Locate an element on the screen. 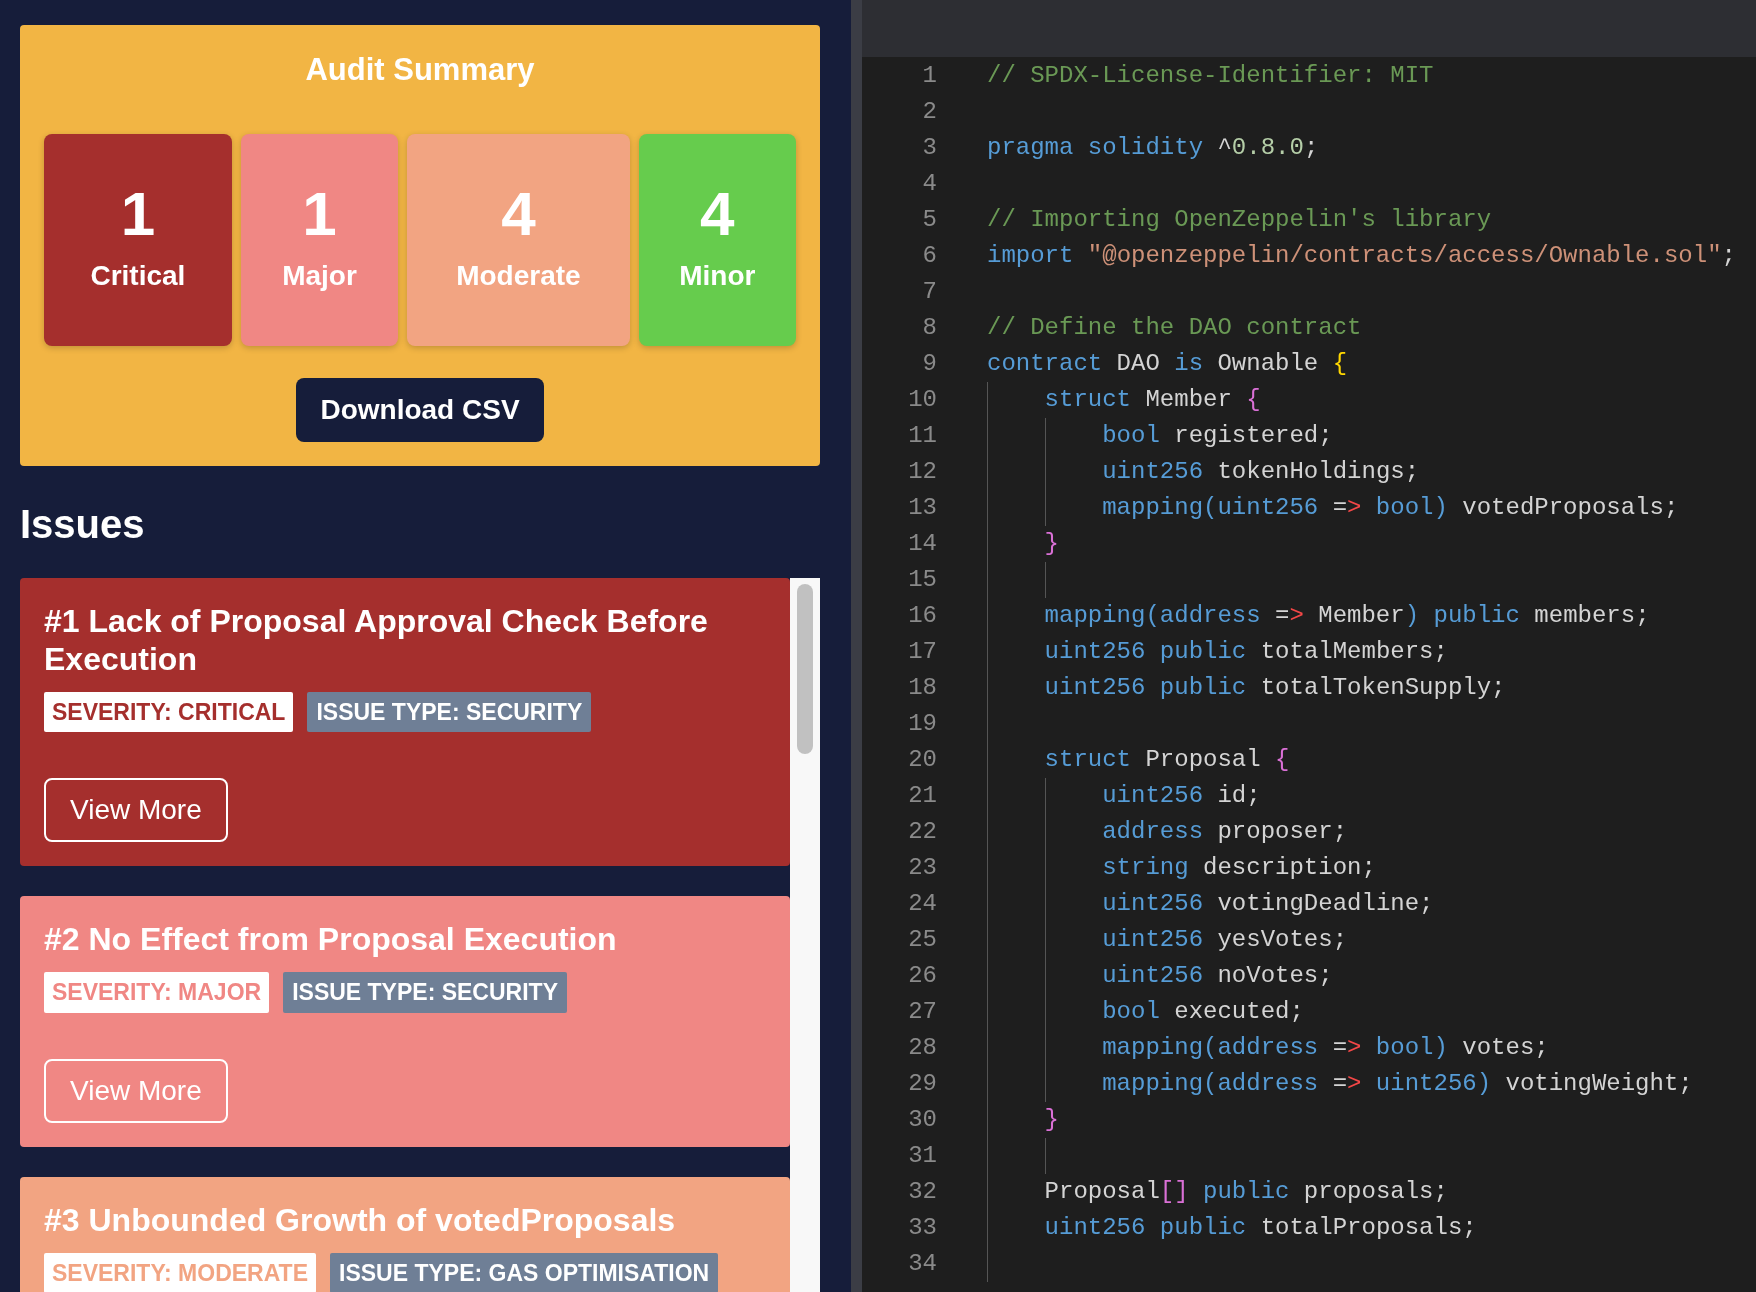 The image size is (1756, 1292). code-line: address proposer; is located at coordinates (1225, 831).